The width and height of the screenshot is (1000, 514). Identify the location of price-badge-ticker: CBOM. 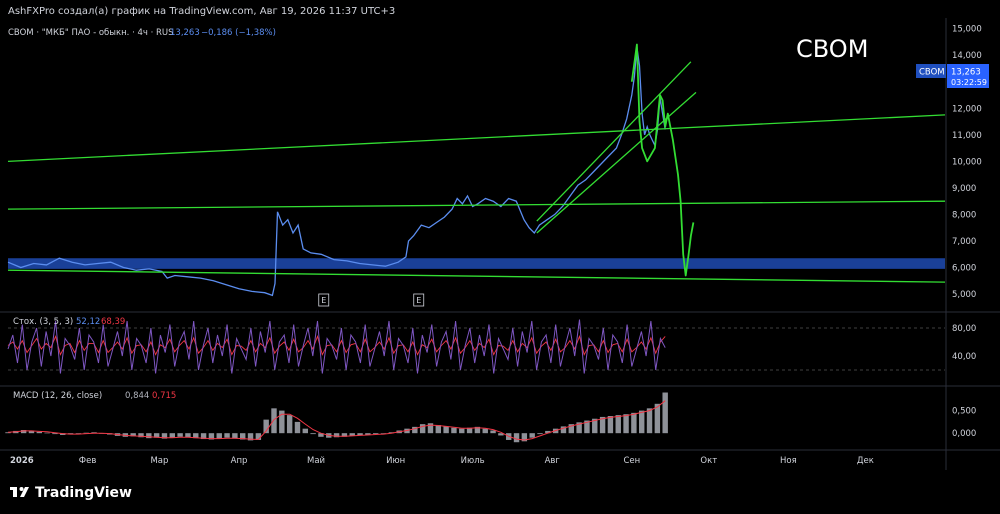
(932, 73).